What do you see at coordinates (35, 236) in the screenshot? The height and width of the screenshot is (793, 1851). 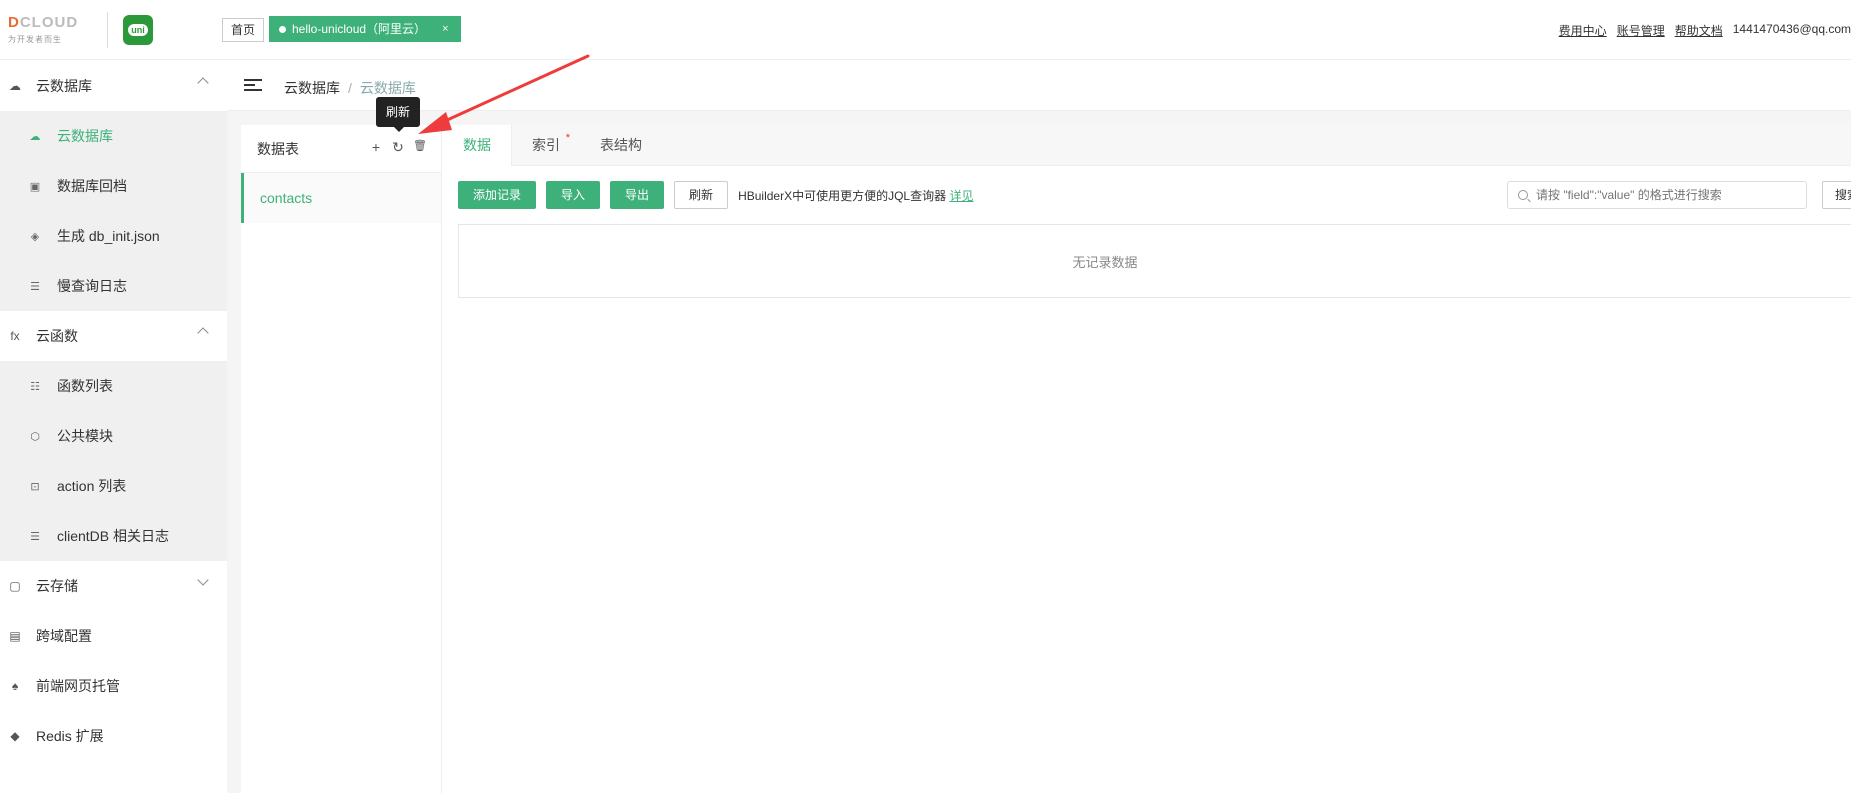 I see `generate-icon: ◈` at bounding box center [35, 236].